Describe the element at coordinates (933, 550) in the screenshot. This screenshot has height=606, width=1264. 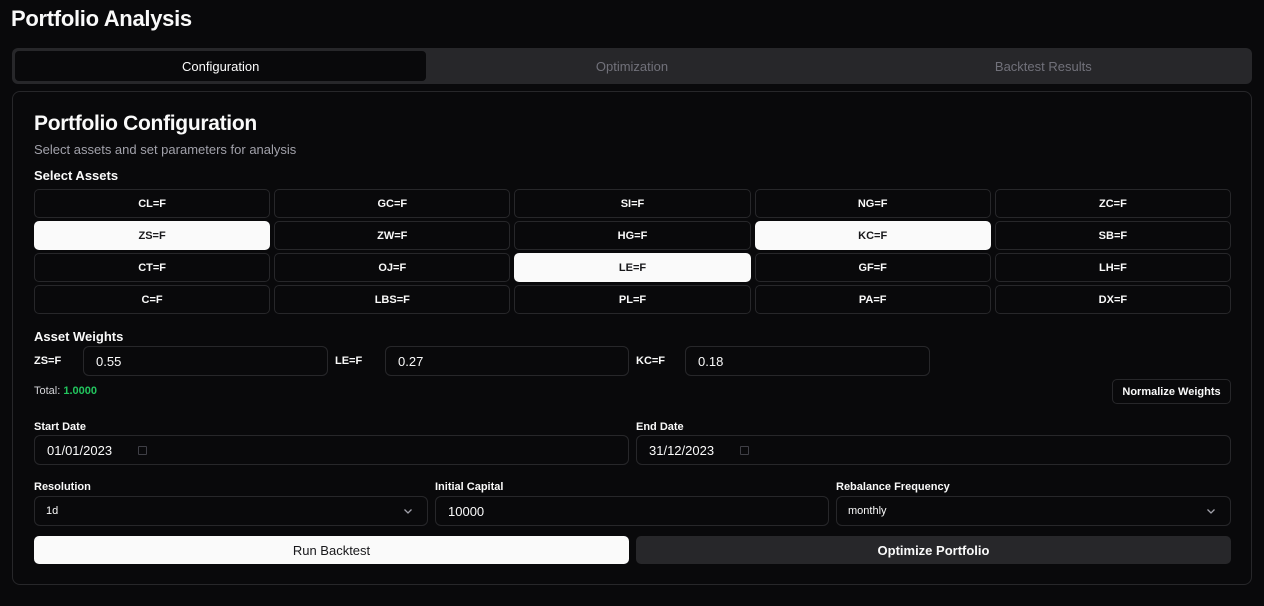
I see `optimize-portfolio-button: Optimize Portfolio` at that location.